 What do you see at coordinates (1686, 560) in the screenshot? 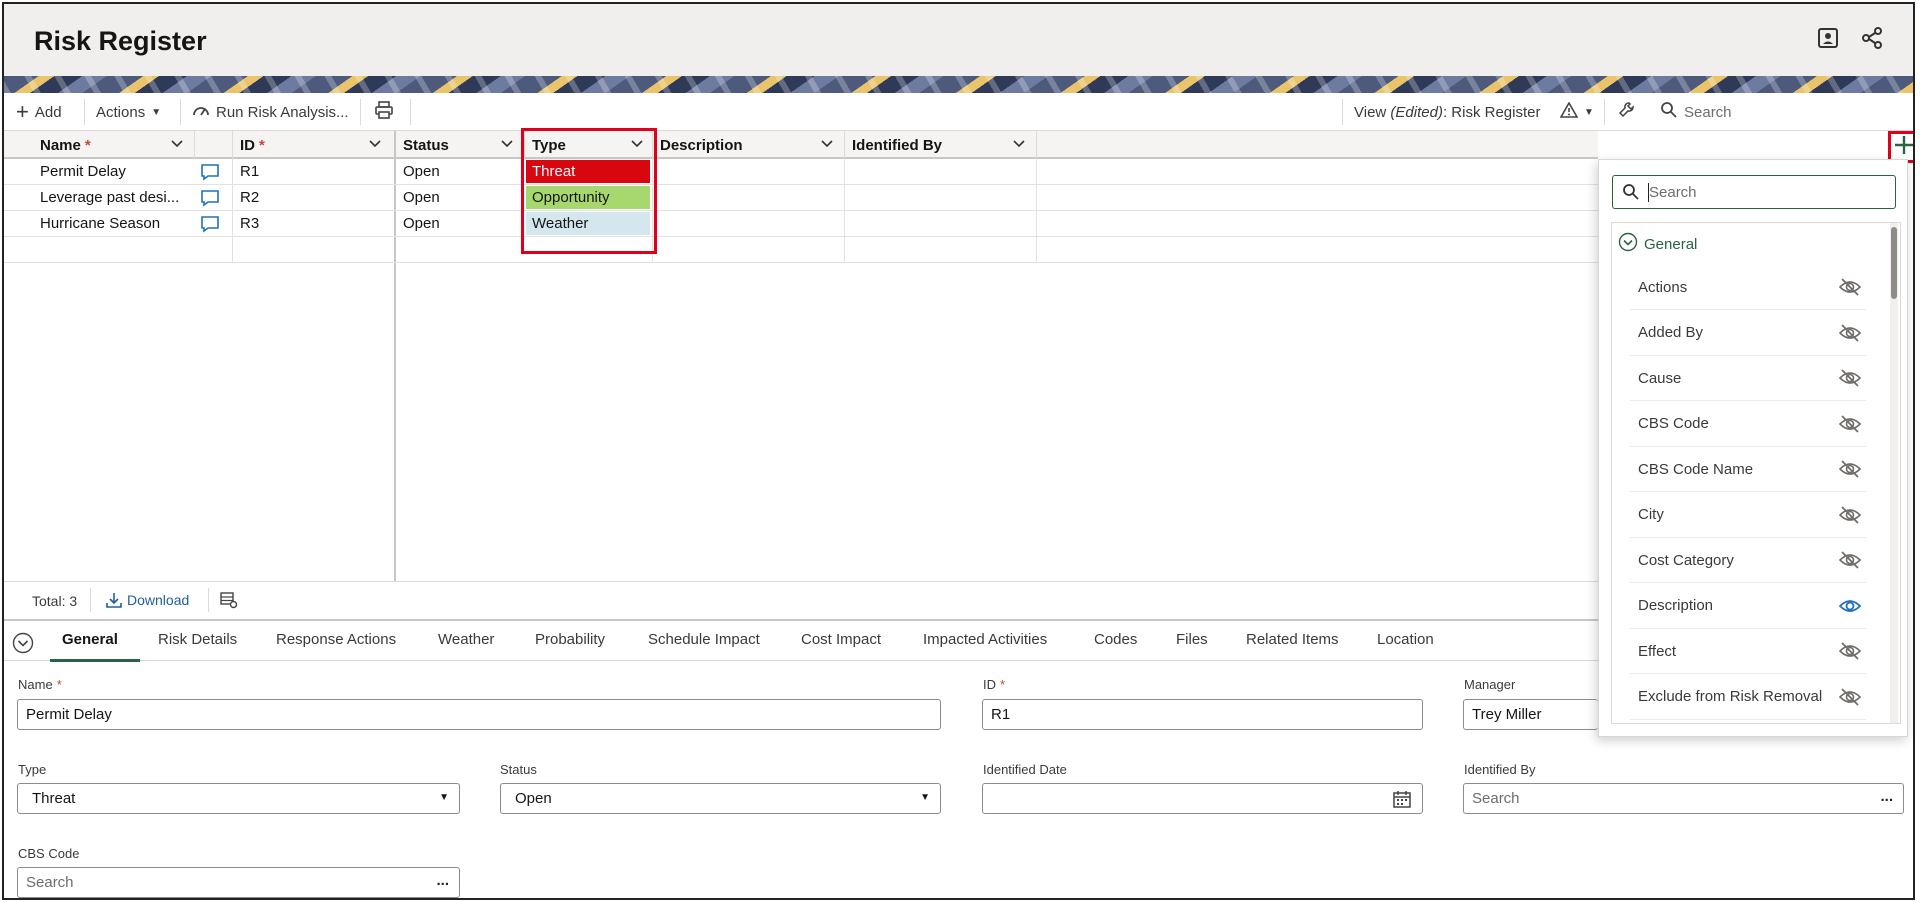
I see `column-option-label: Cost Category` at bounding box center [1686, 560].